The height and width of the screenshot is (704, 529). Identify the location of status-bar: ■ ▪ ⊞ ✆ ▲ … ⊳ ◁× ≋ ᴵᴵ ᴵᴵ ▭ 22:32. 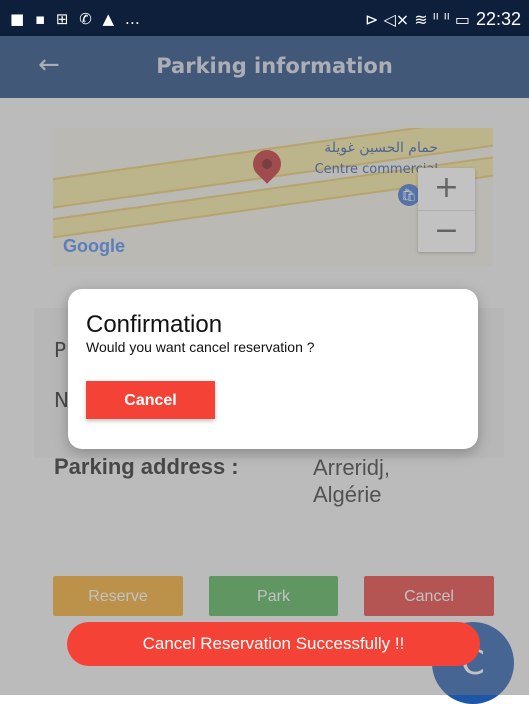
(264, 18).